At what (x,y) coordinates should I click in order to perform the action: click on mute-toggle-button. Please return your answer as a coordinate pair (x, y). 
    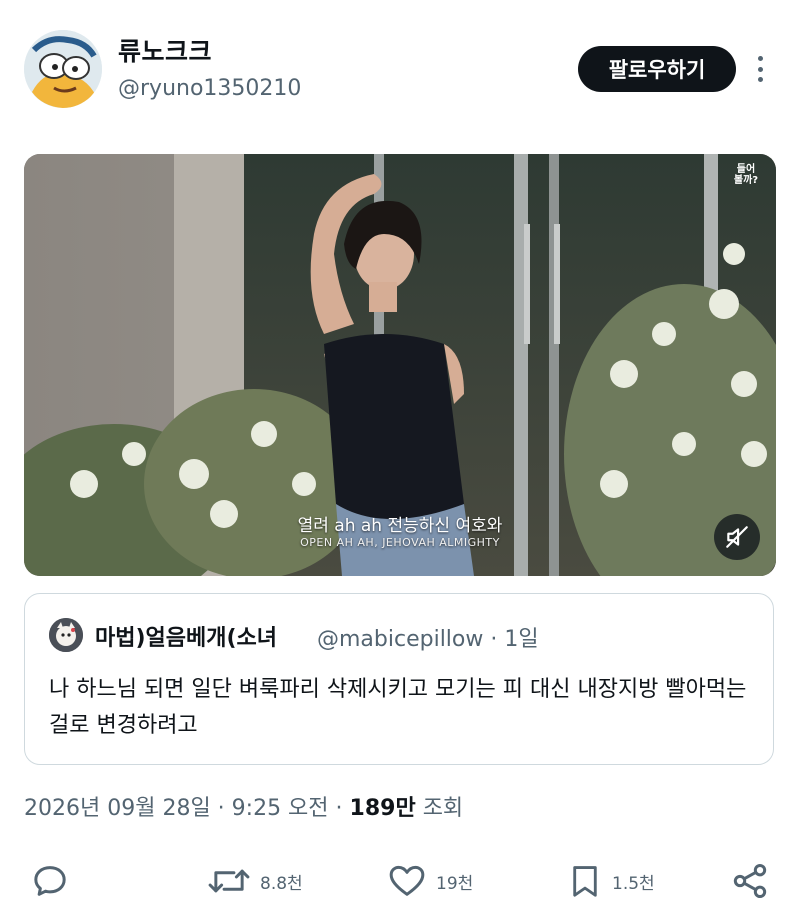
    Looking at the image, I should click on (737, 537).